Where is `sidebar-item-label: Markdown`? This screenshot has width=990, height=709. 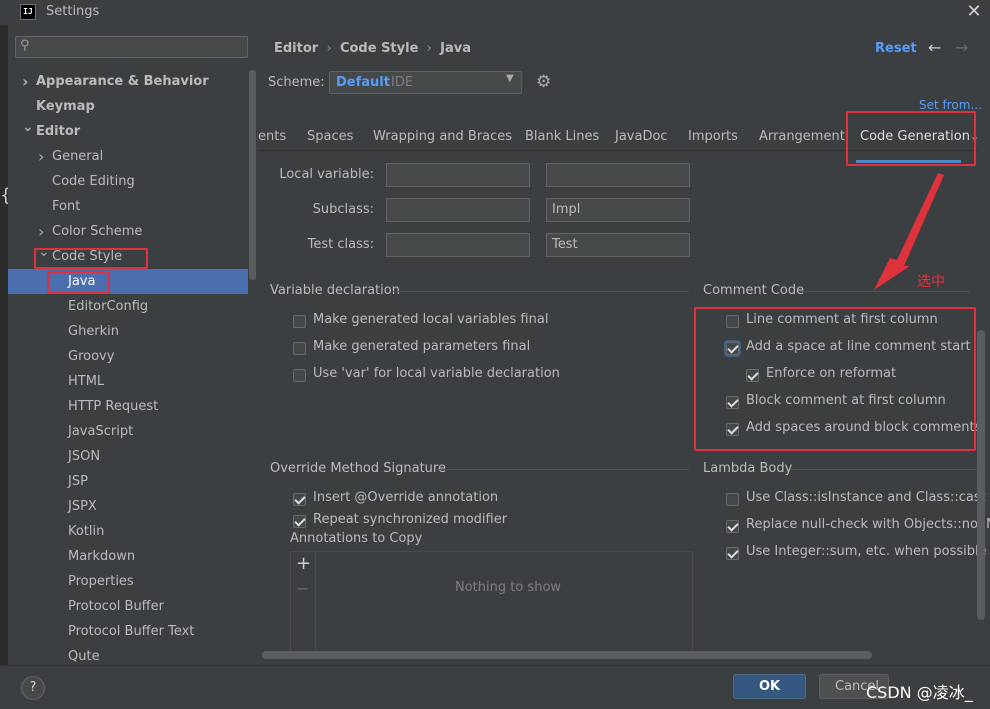
sidebar-item-label: Markdown is located at coordinates (102, 556).